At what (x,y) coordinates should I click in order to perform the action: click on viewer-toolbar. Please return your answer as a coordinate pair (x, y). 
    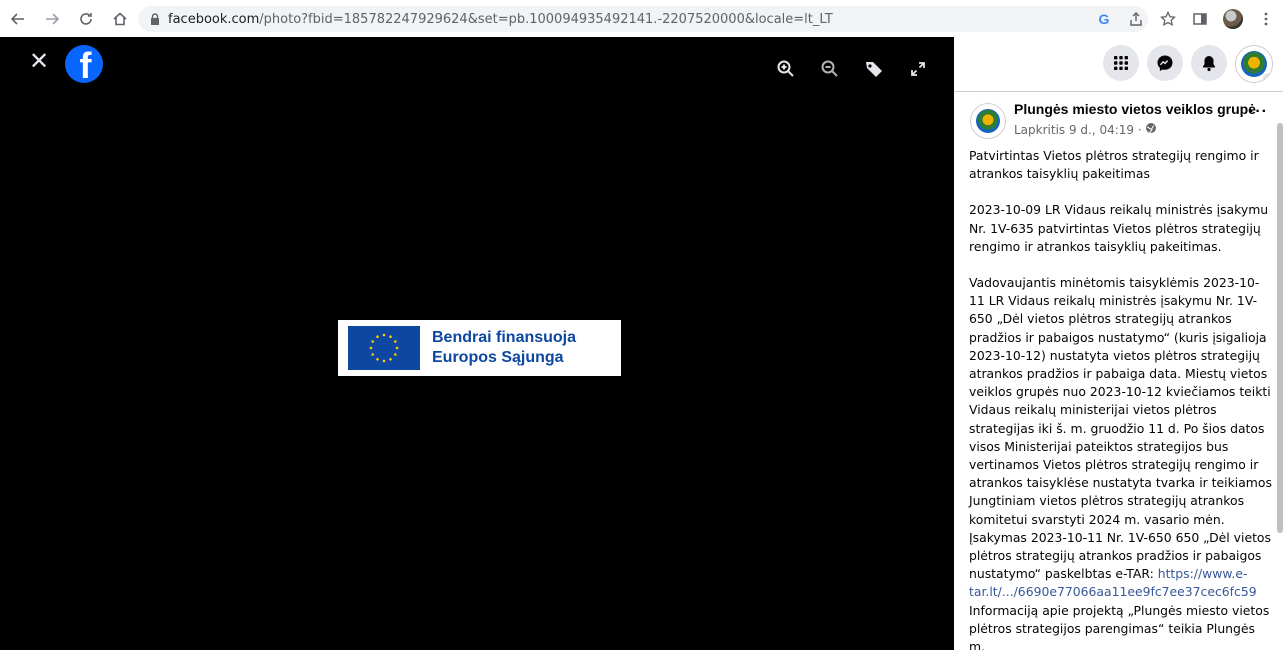
    Looking at the image, I should click on (852, 69).